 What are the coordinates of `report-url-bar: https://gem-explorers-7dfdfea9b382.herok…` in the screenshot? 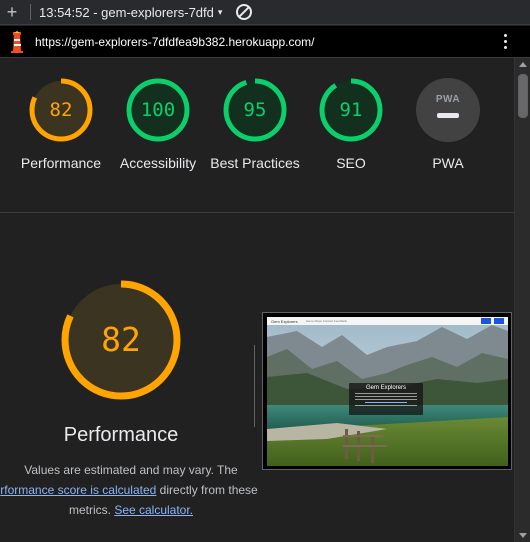 It's located at (265, 42).